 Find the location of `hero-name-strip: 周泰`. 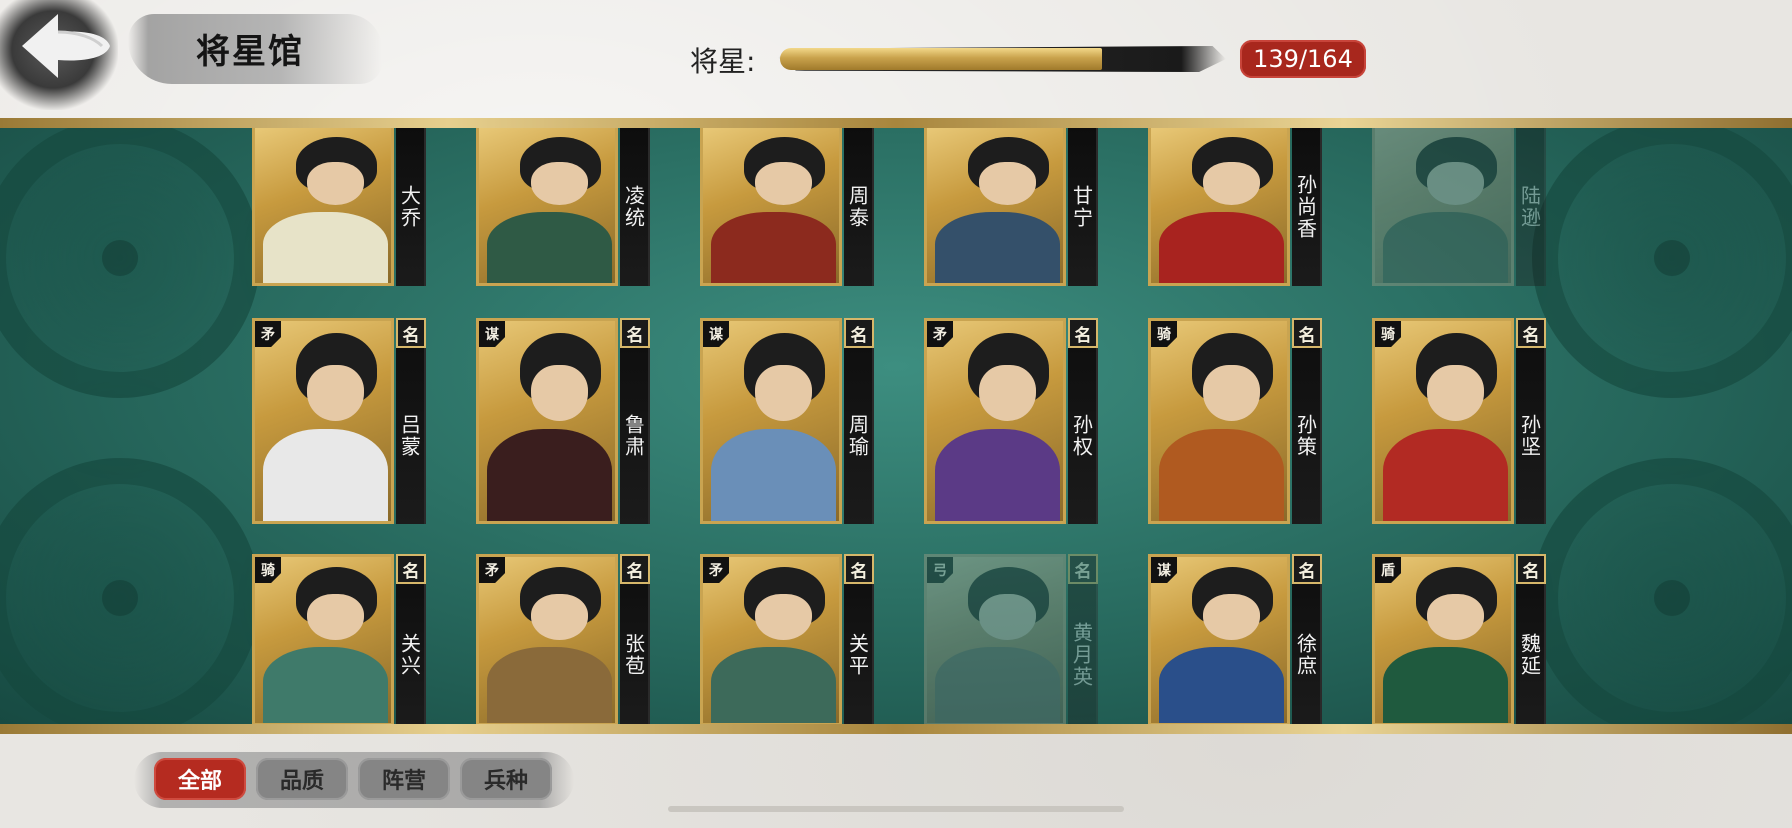

hero-name-strip: 周泰 is located at coordinates (859, 207).